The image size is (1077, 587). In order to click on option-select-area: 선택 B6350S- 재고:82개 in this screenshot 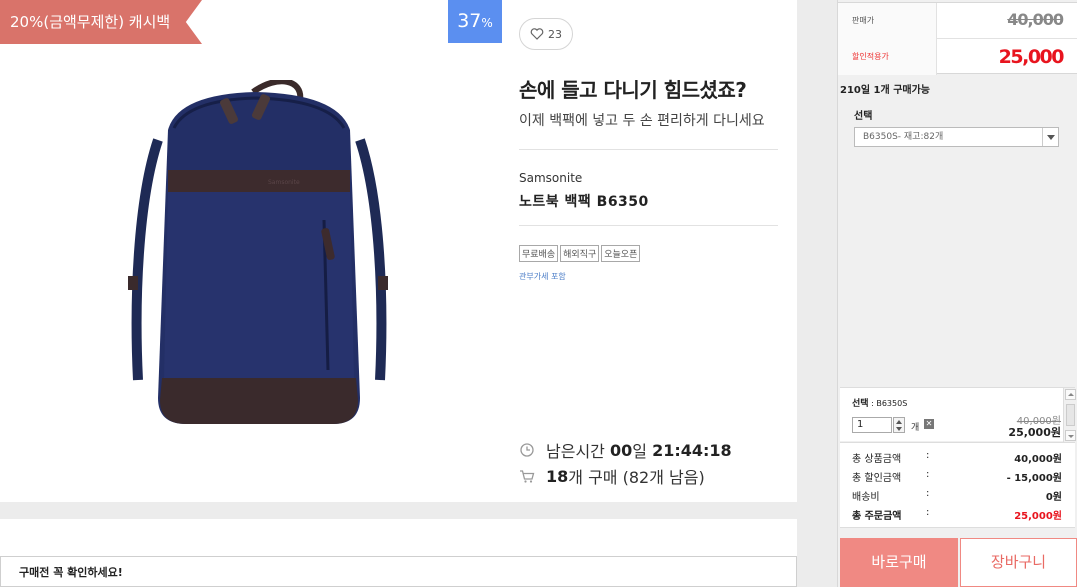, I will do `click(957, 242)`.